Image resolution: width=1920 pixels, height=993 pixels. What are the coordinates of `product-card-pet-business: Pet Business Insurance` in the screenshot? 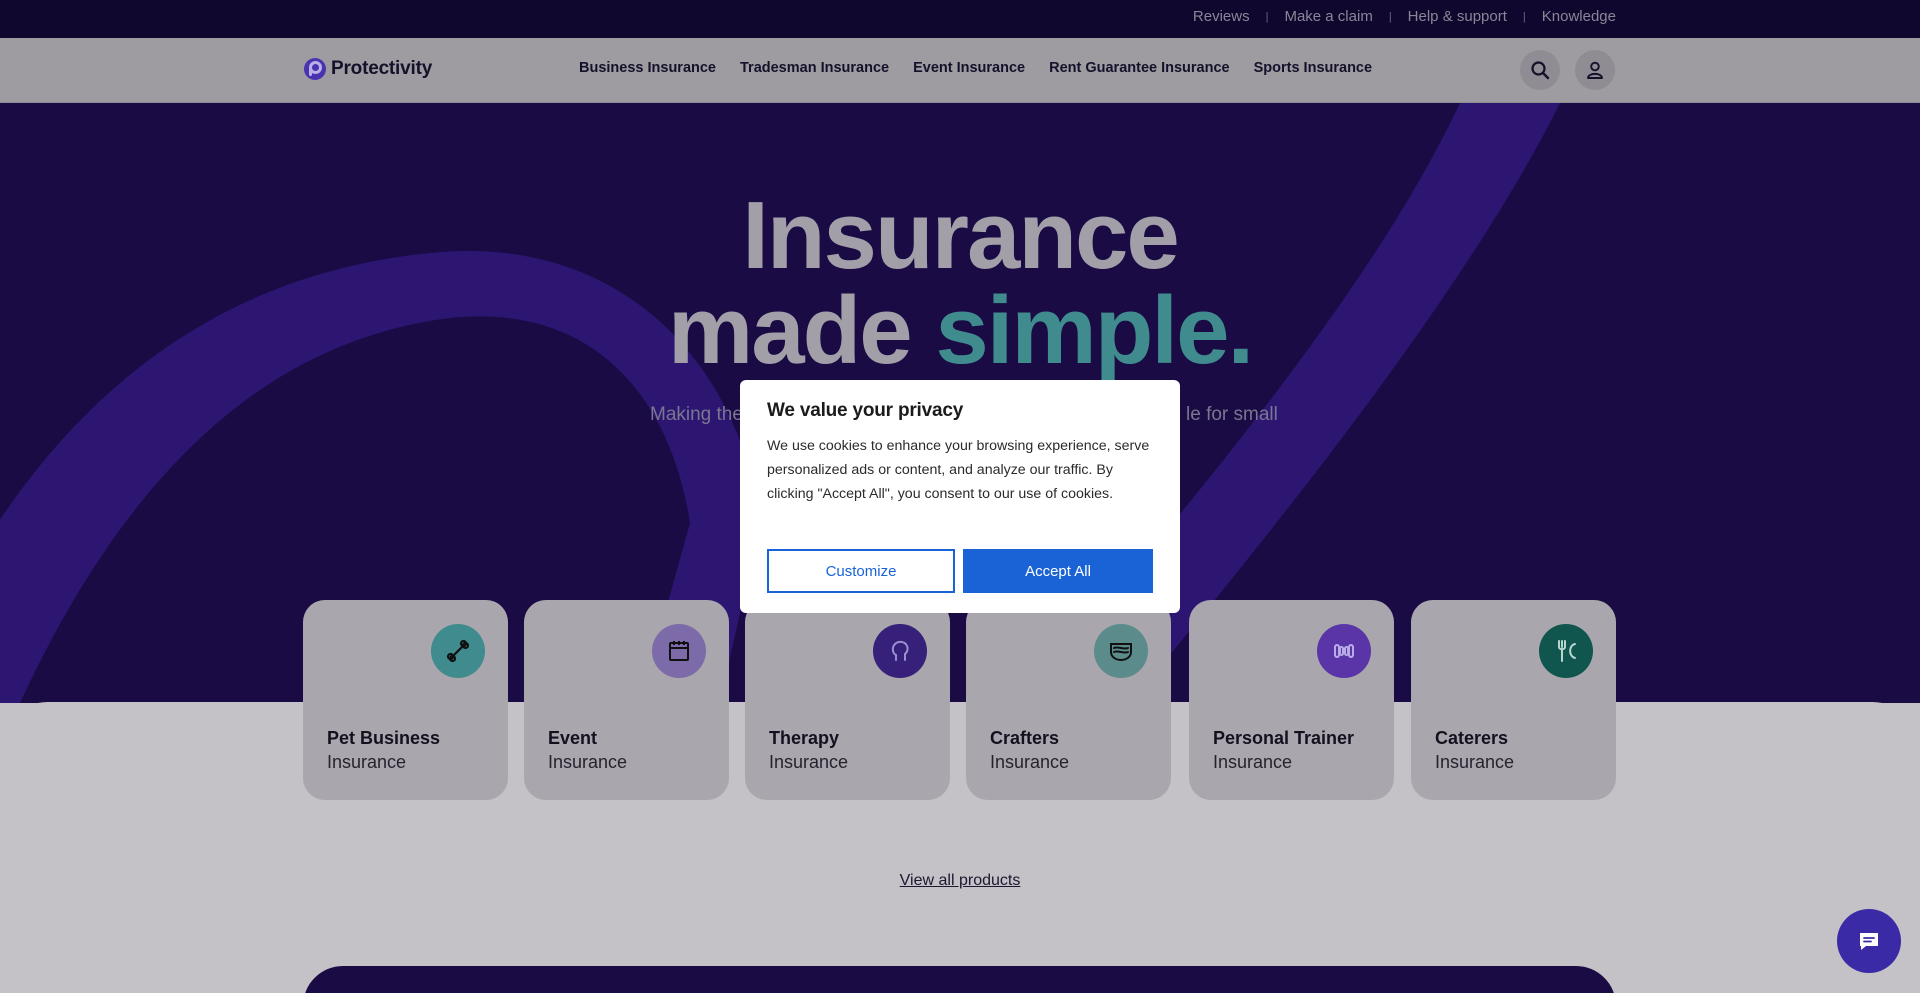 It's located at (405, 700).